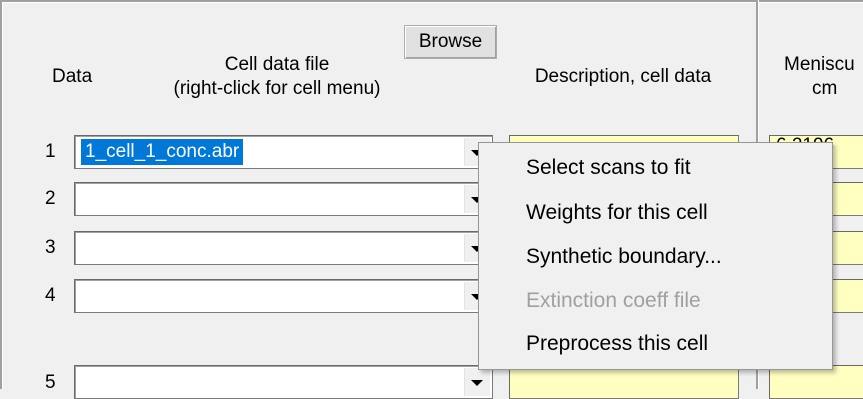 The height and width of the screenshot is (399, 863). I want to click on menu-item-weights: Weights for this cell, so click(617, 213).